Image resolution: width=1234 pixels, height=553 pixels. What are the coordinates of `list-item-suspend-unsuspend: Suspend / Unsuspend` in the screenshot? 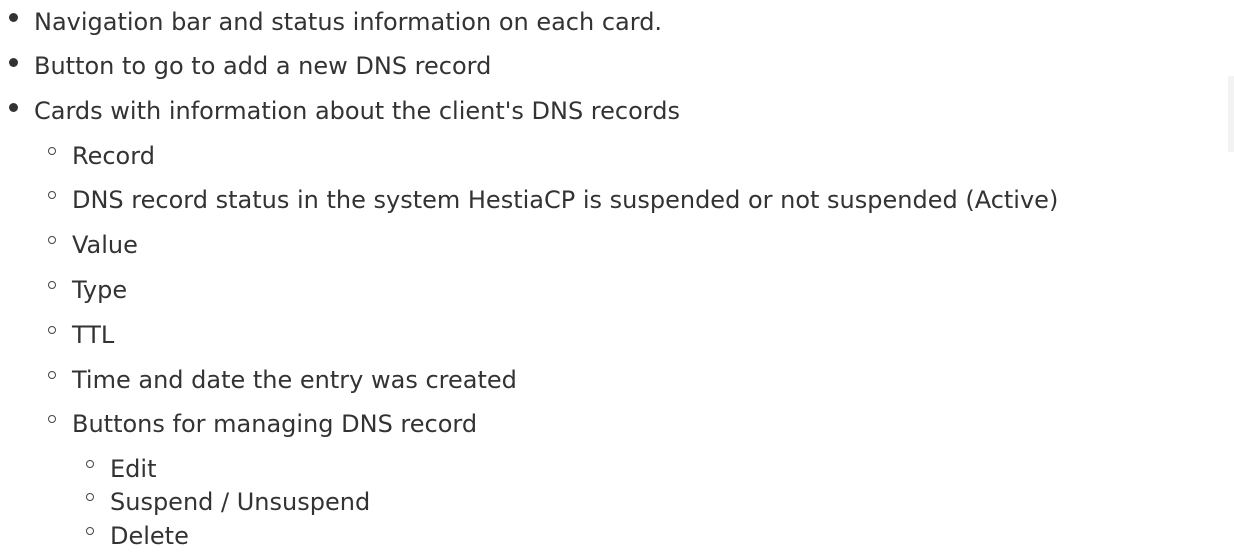 It's located at (240, 502).